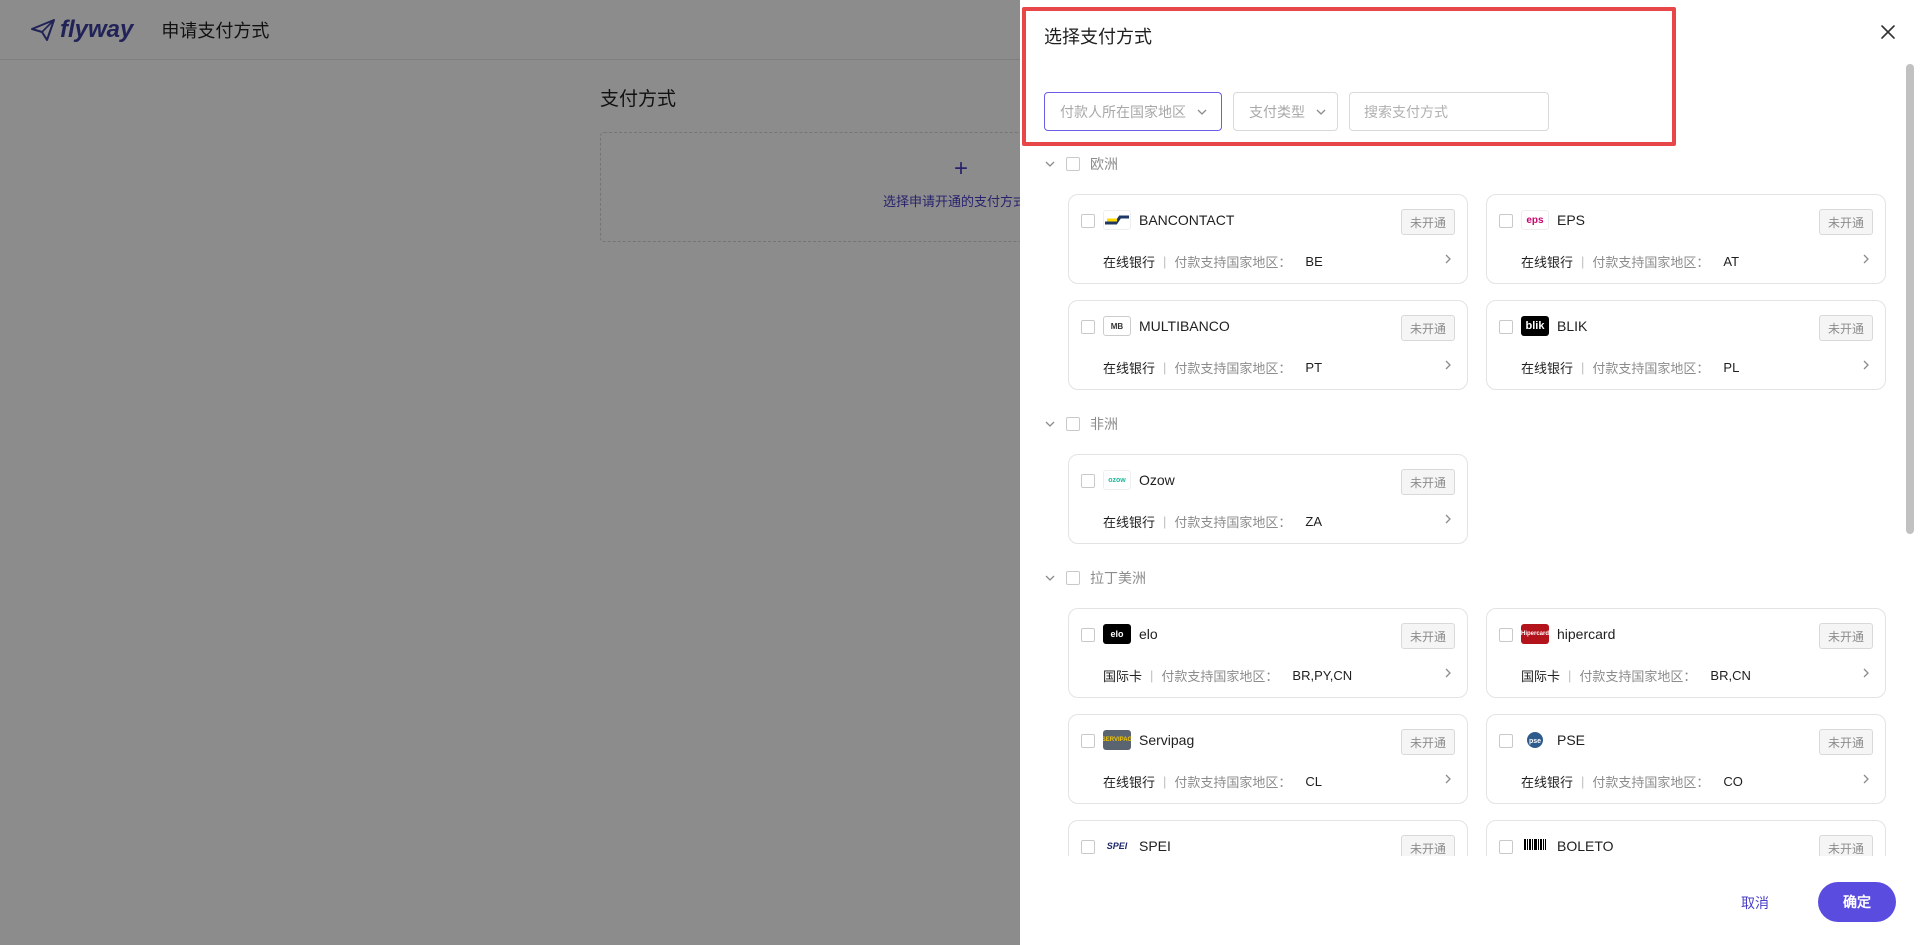  I want to click on close-icon, so click(1888, 32).